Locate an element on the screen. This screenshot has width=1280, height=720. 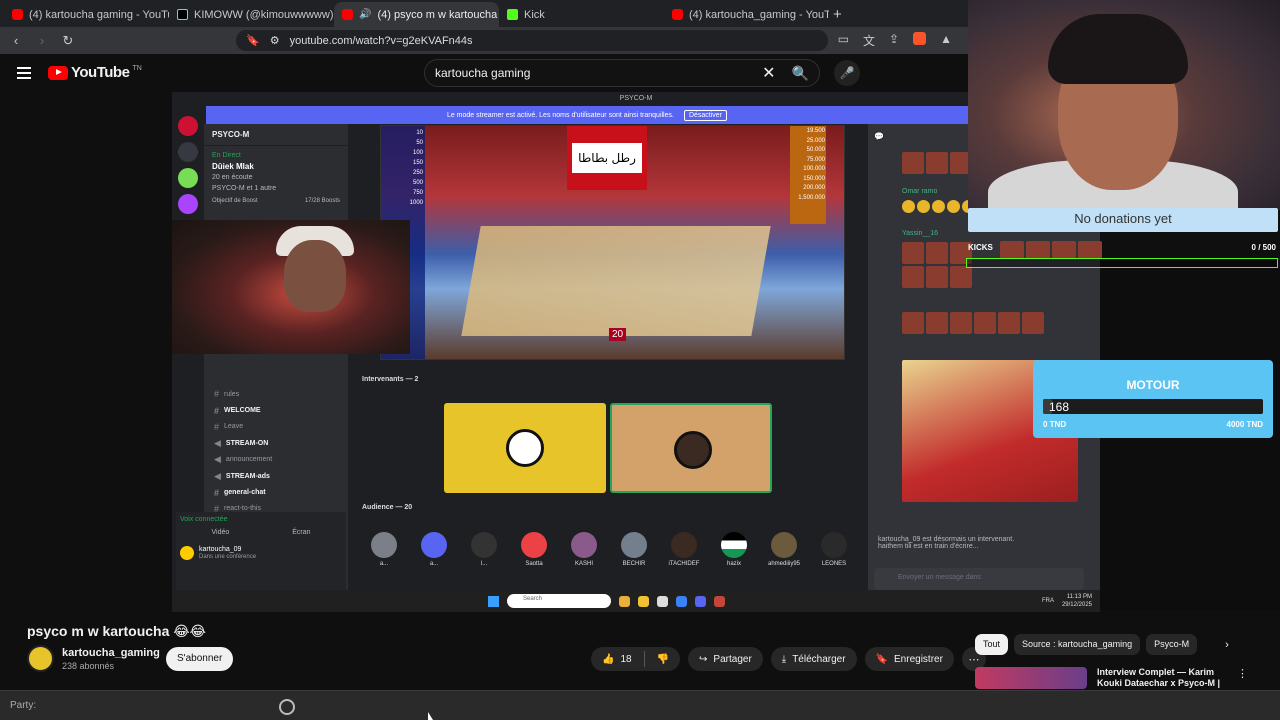
price-item: 1.500.000 is located at coordinates (811, 197).